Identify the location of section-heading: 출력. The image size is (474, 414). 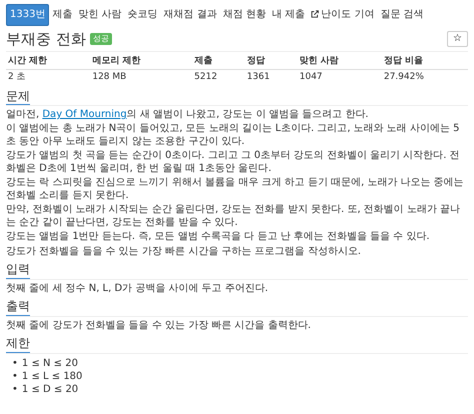
(18, 307).